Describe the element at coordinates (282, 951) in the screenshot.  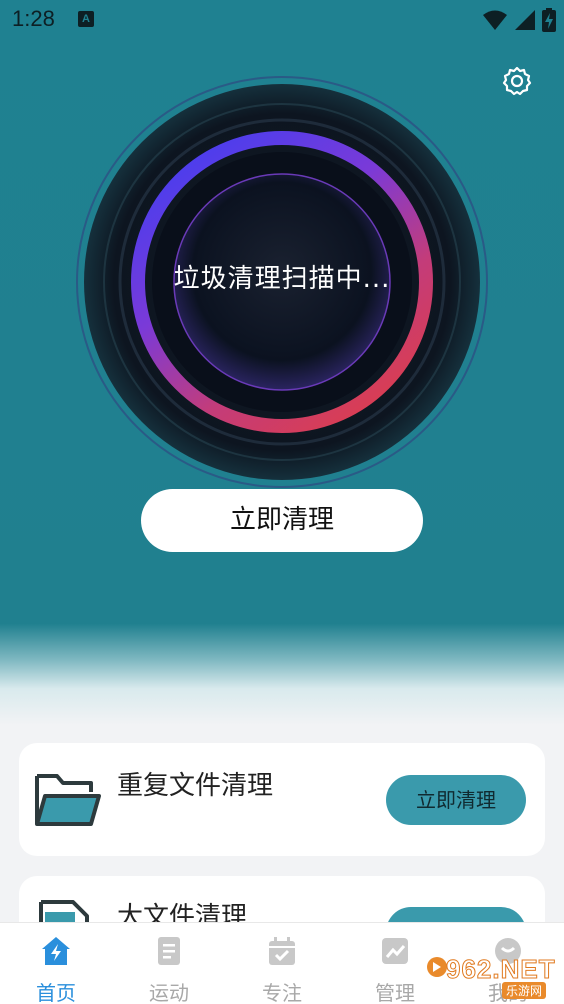
I see `calendar-check-icon` at that location.